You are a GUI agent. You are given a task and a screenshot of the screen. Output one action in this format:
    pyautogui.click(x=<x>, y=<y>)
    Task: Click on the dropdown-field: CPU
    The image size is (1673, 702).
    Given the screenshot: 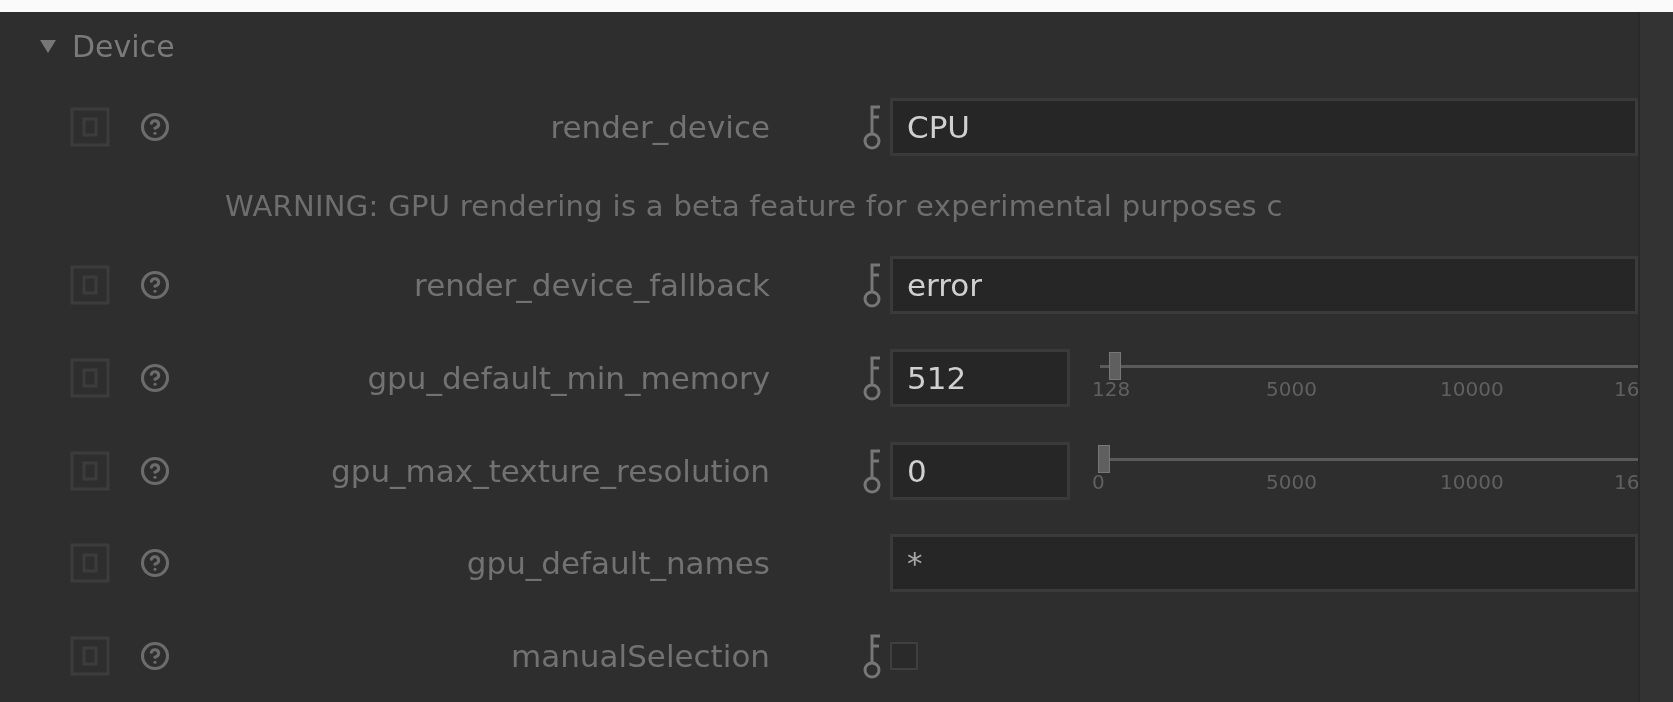 What is the action you would take?
    pyautogui.click(x=1264, y=126)
    